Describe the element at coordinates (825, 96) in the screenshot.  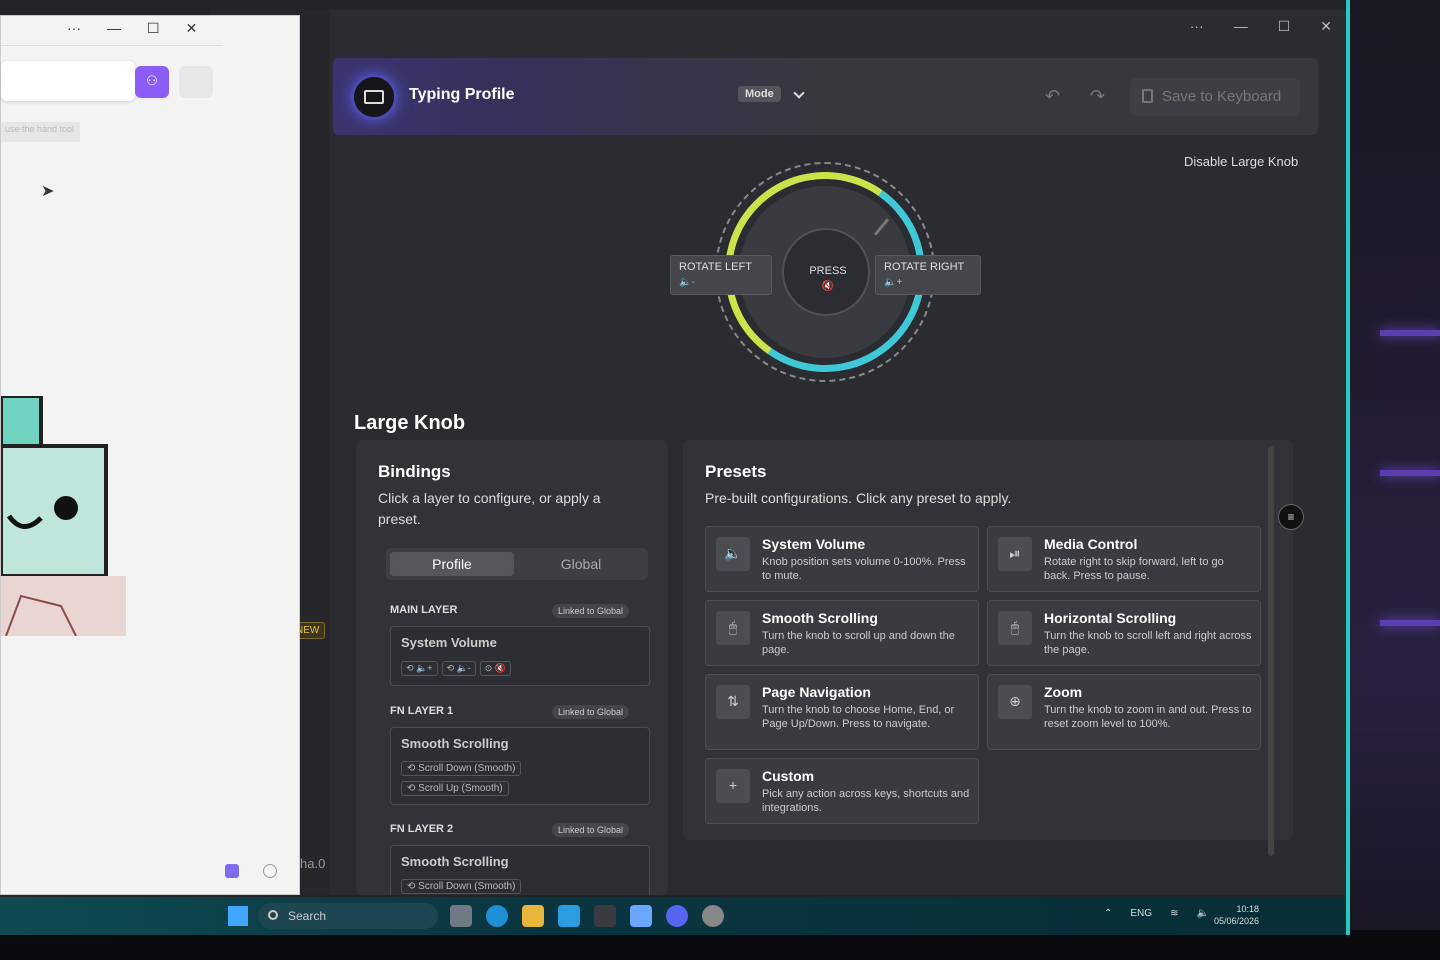
I see `profile-header: Typing Profile Mode ↶ ↷ Save to Keyboard` at that location.